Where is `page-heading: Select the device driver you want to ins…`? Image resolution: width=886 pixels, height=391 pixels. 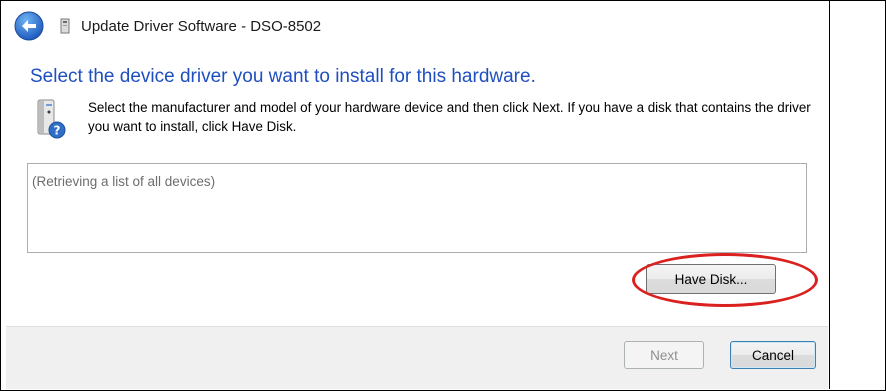
page-heading: Select the device driver you want to ins… is located at coordinates (283, 76).